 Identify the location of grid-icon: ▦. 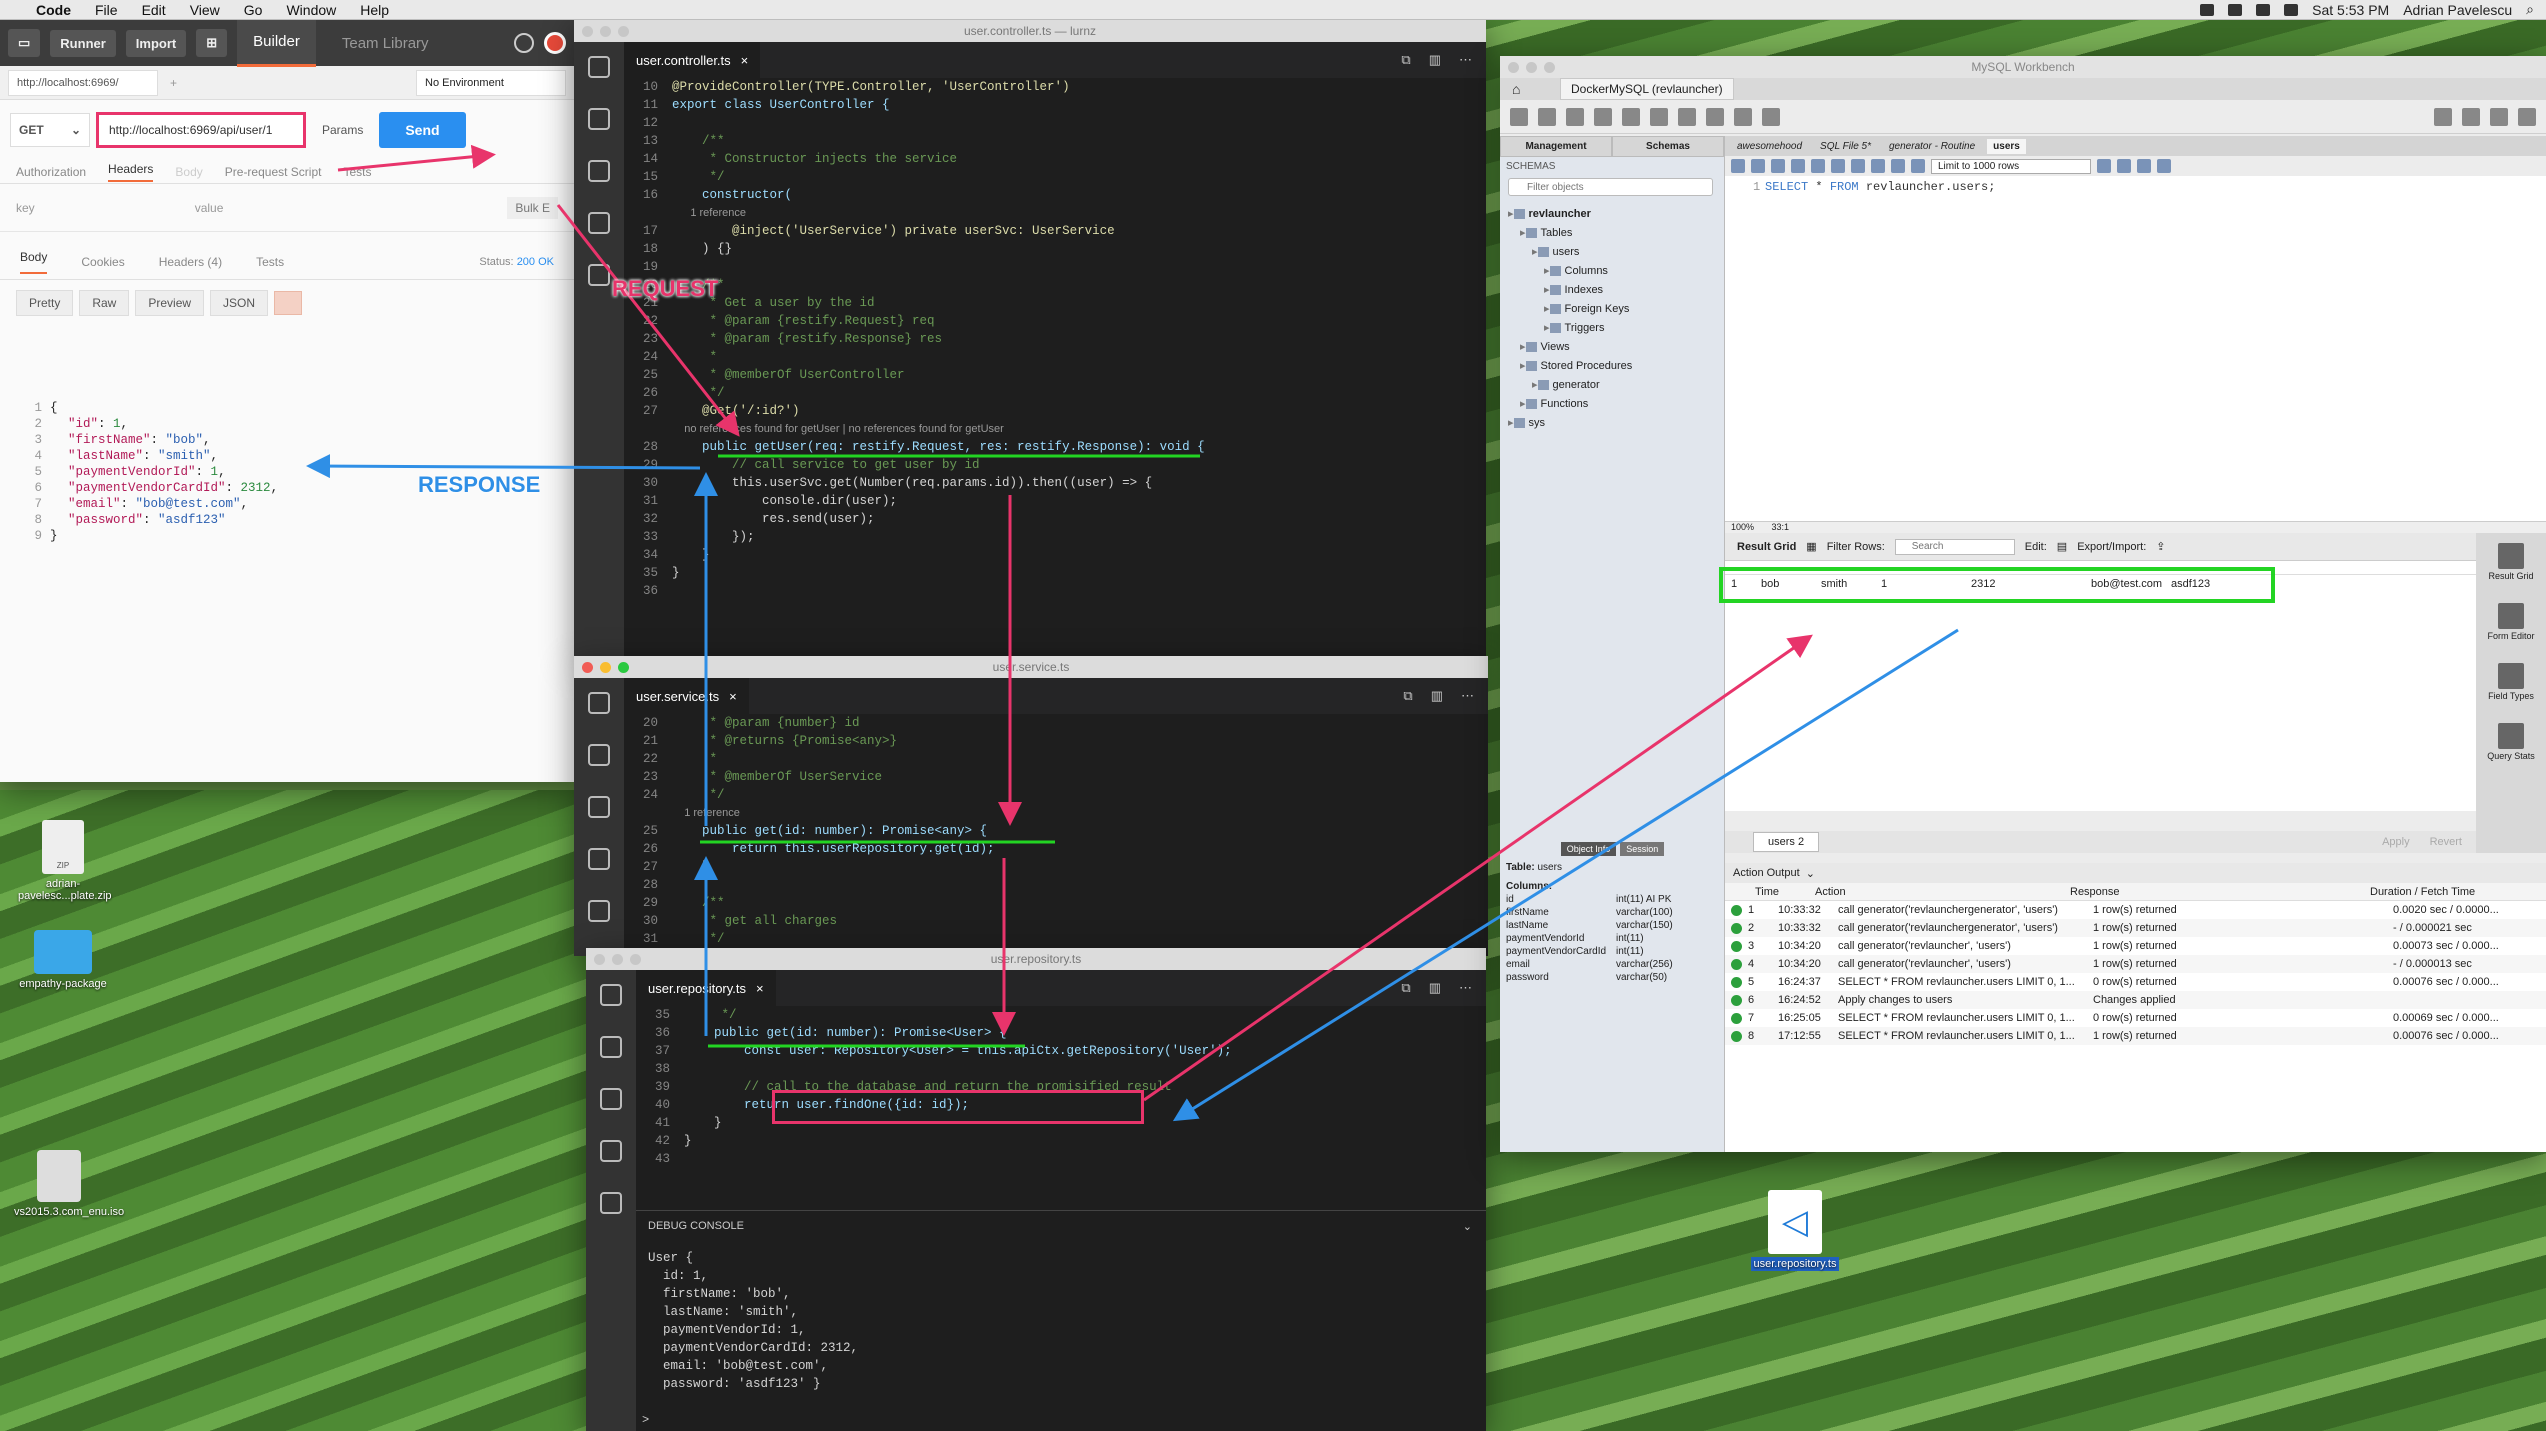
(1811, 546).